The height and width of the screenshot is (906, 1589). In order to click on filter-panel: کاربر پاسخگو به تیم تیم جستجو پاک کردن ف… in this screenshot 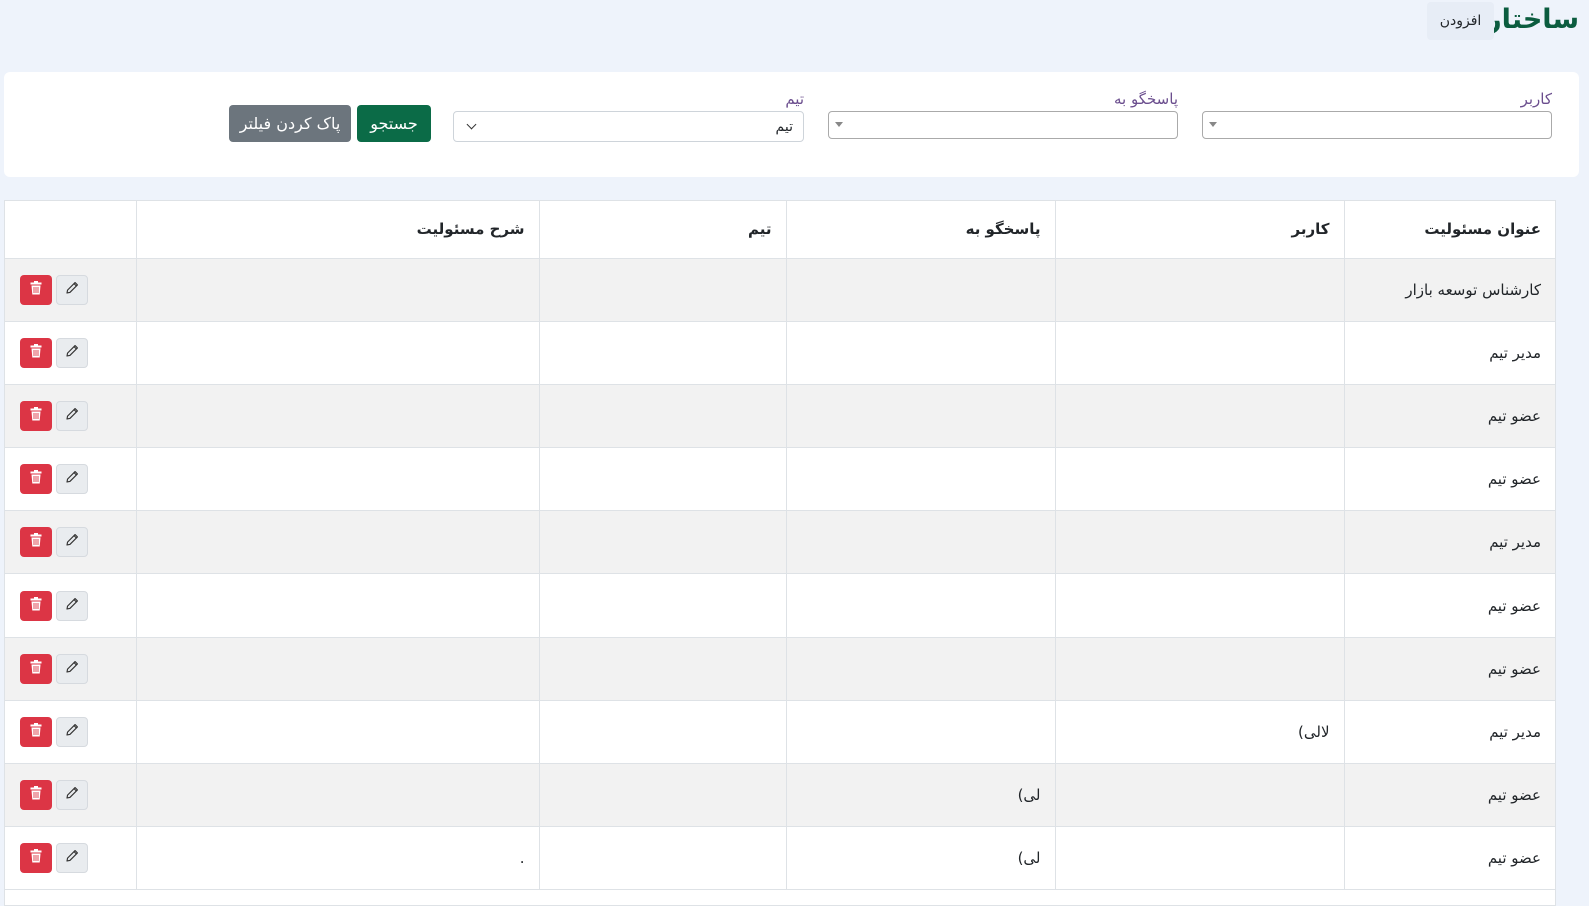, I will do `click(791, 124)`.